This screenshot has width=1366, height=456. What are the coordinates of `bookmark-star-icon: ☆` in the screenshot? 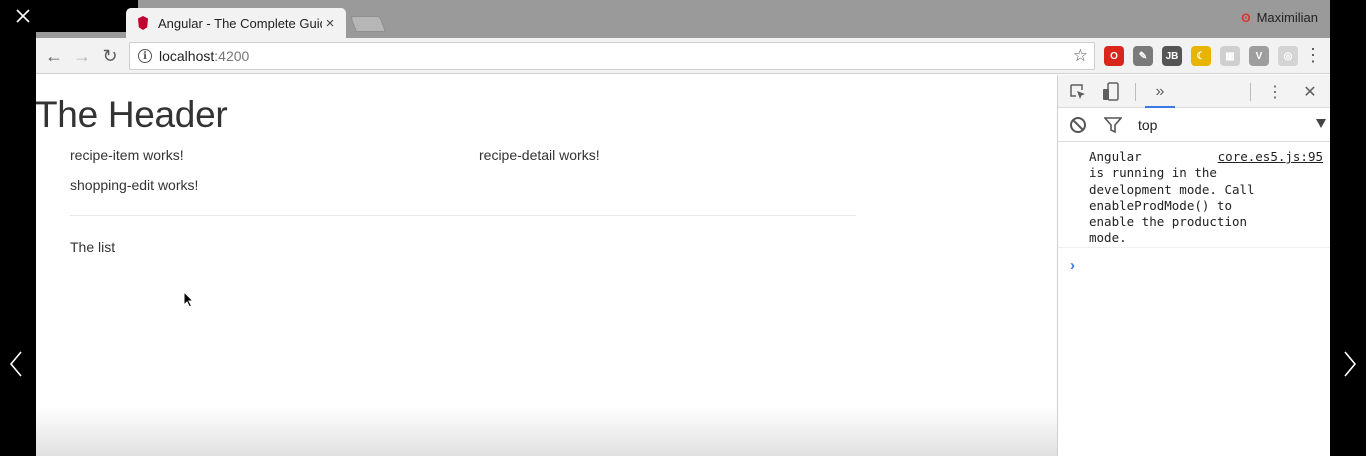 It's located at (1080, 56).